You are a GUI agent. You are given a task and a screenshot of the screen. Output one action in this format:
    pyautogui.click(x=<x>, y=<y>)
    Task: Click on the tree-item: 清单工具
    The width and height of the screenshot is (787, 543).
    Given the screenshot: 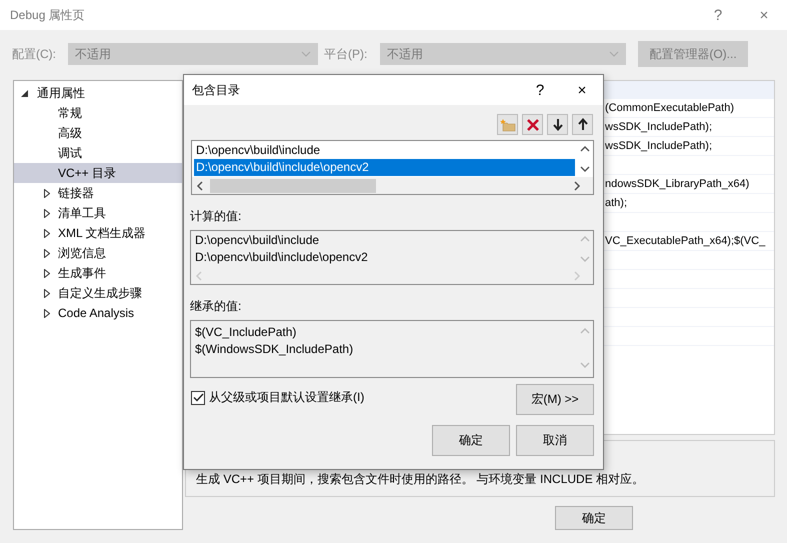 What is the action you would take?
    pyautogui.click(x=98, y=213)
    